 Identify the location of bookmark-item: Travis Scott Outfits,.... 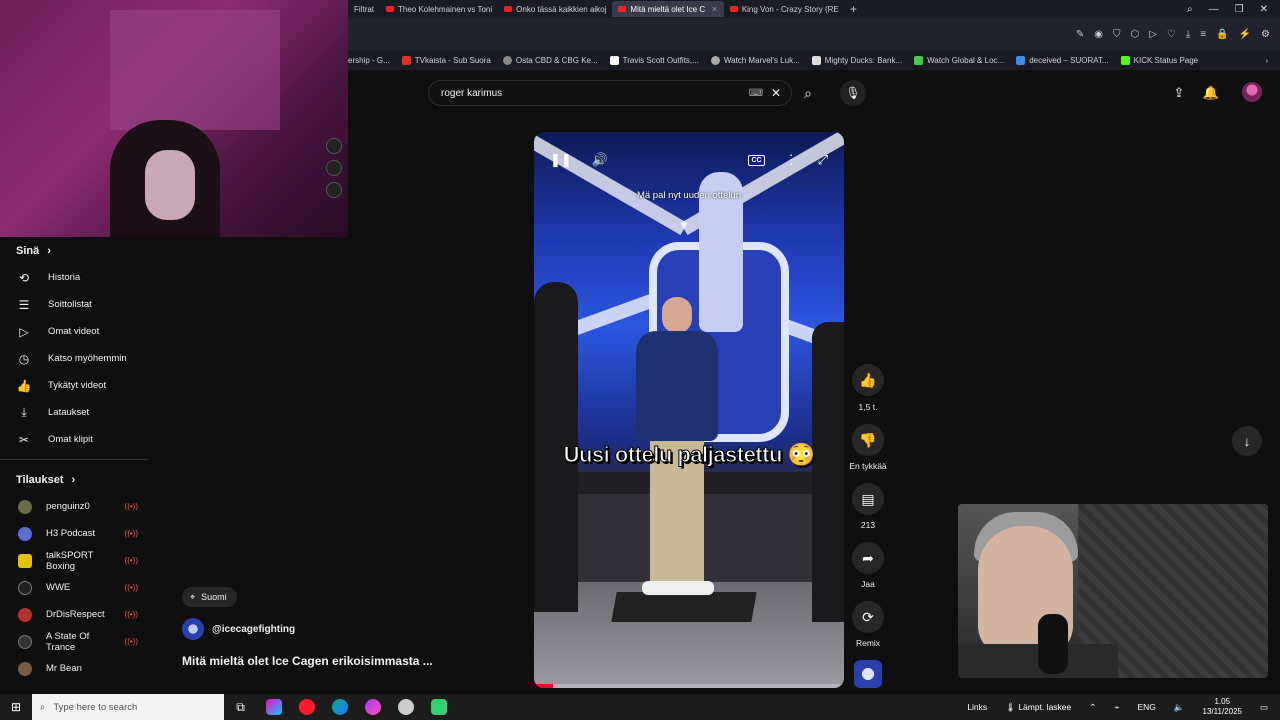
(654, 60).